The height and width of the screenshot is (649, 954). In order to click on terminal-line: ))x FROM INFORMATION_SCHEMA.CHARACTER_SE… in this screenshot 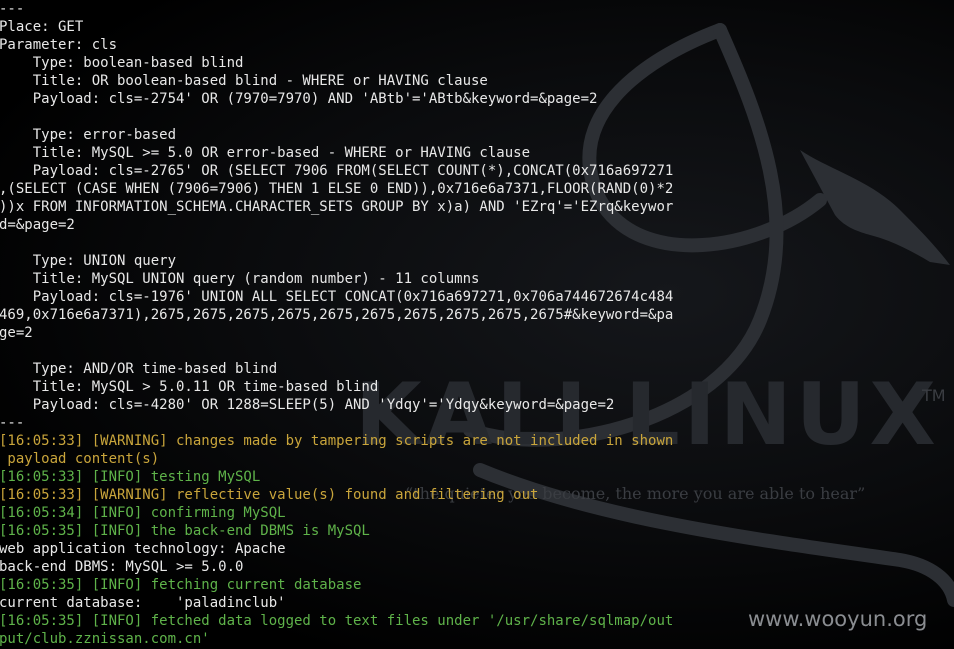, I will do `click(337, 207)`.